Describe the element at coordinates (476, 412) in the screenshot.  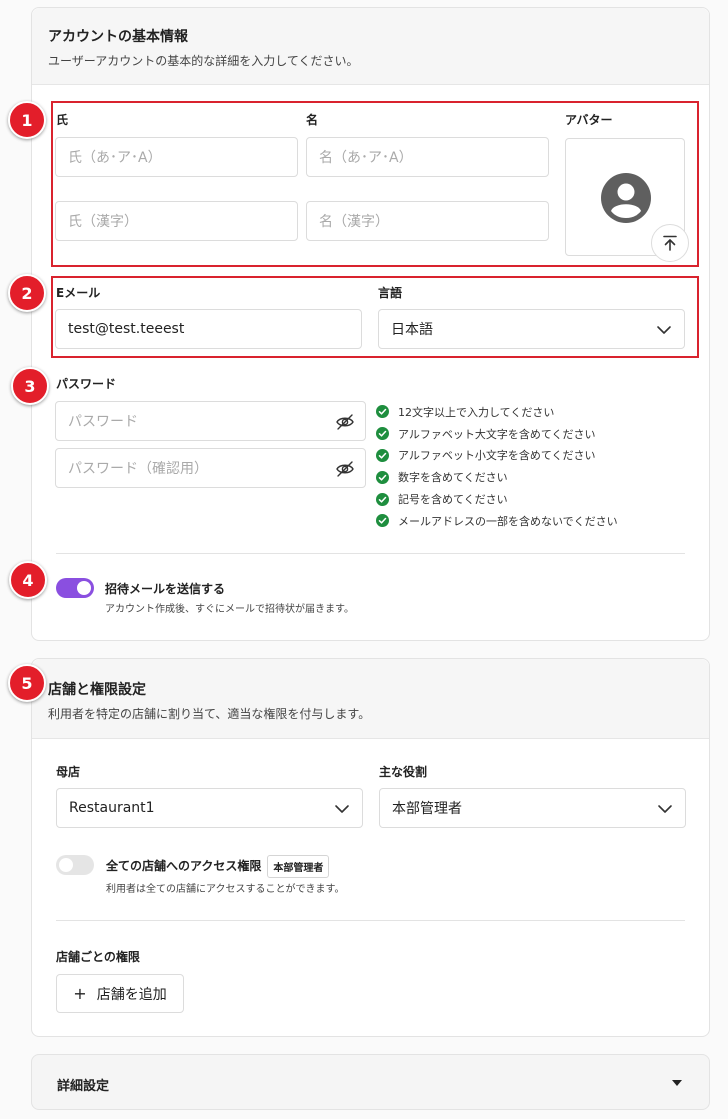
I see `password-rule-text: 12文字以上で入力してください` at that location.